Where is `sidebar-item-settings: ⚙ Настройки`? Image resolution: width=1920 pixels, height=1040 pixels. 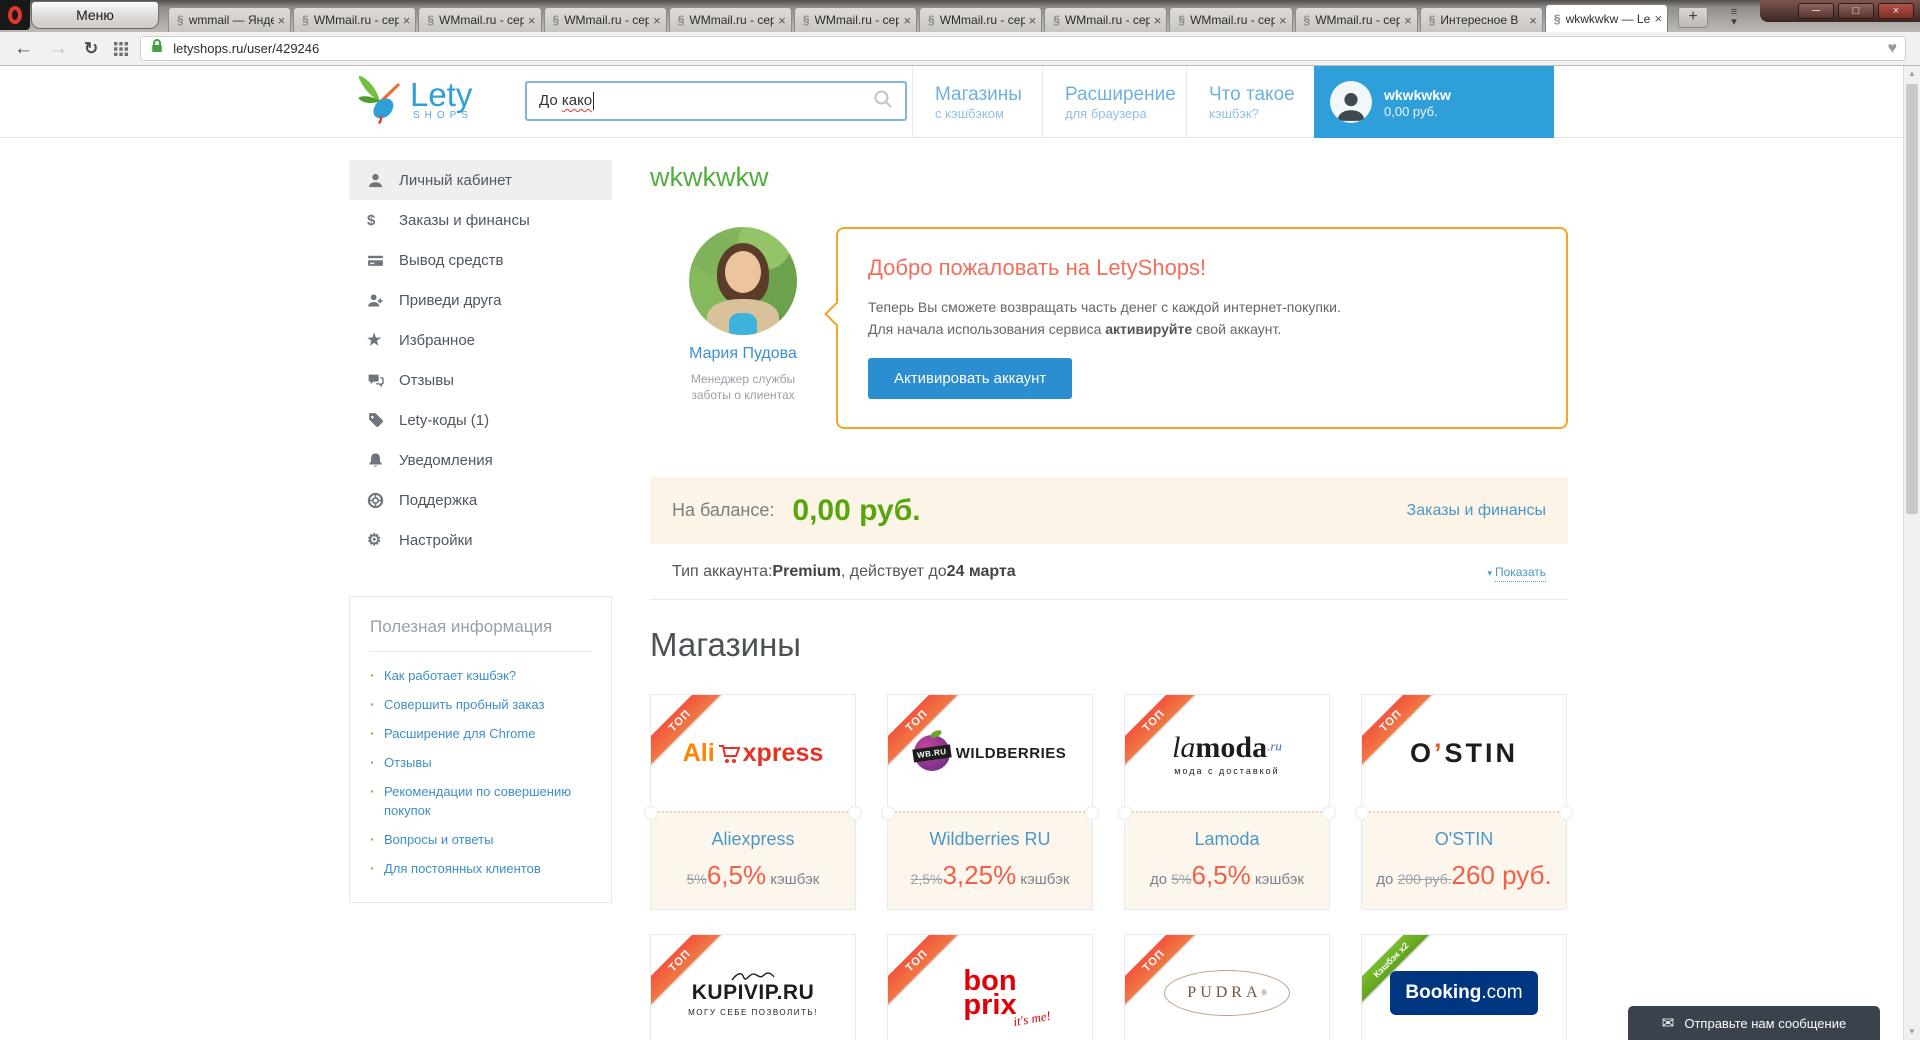
sidebar-item-settings: ⚙ Настройки is located at coordinates (480, 540).